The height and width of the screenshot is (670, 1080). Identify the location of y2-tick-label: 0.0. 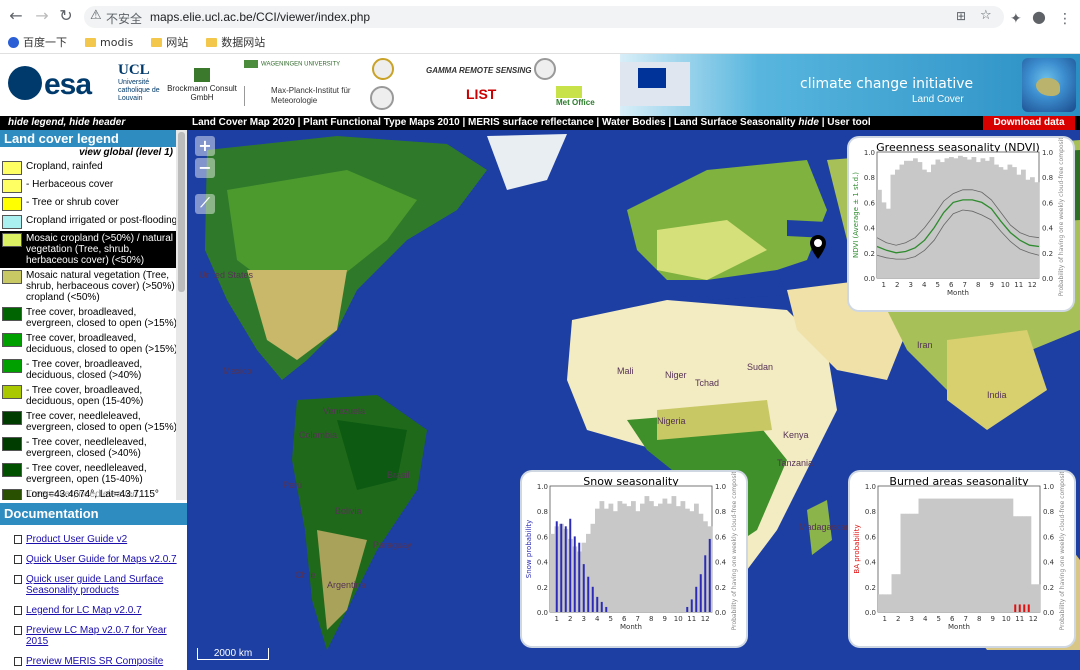
(1047, 279).